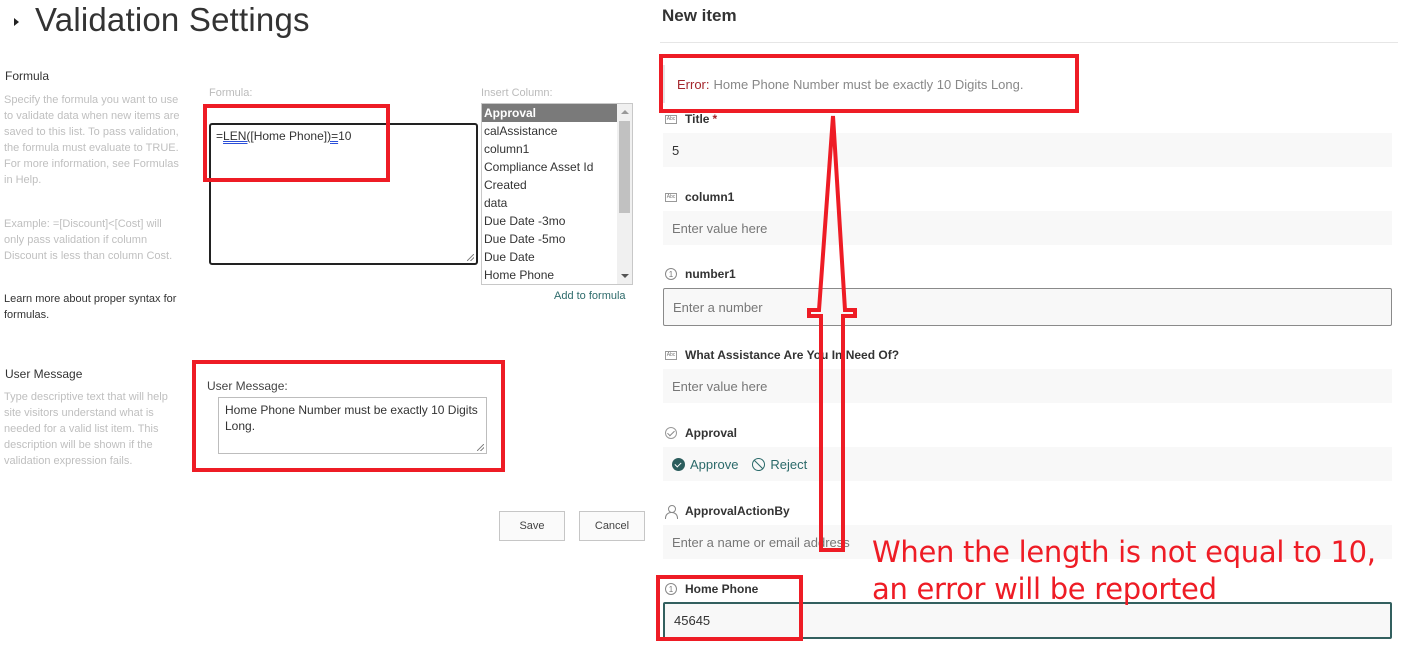 This screenshot has width=1408, height=649. Describe the element at coordinates (550, 185) in the screenshot. I see `column-option: Created` at that location.